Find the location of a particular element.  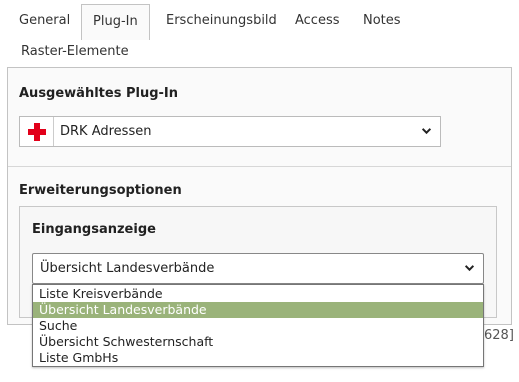

option-uebersicht-schwesternschaft: Übersicht Schwesternschaft is located at coordinates (258, 342).